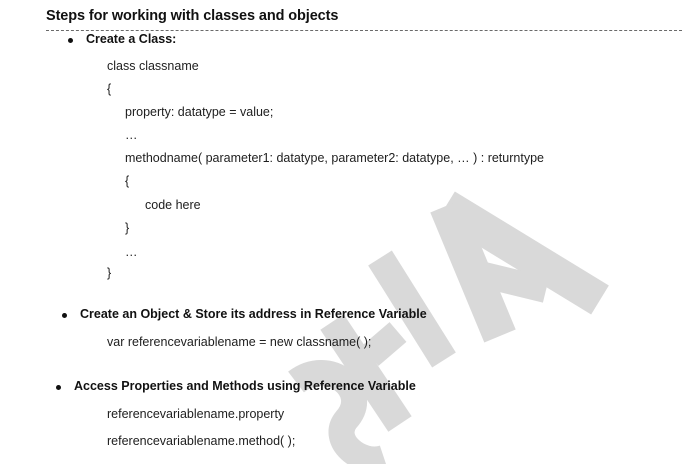 The image size is (682, 464). Describe the element at coordinates (523, 253) in the screenshot. I see `watermark-letter-a` at that location.